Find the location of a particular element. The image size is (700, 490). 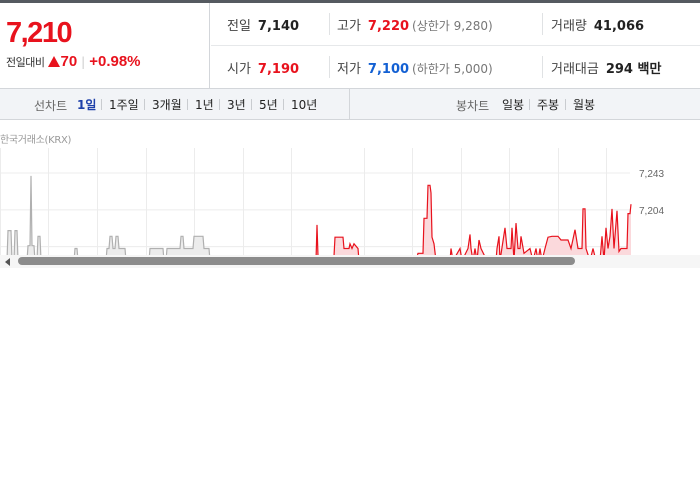

stat-trade-value: 거래대금 294 백만 is located at coordinates (606, 67).